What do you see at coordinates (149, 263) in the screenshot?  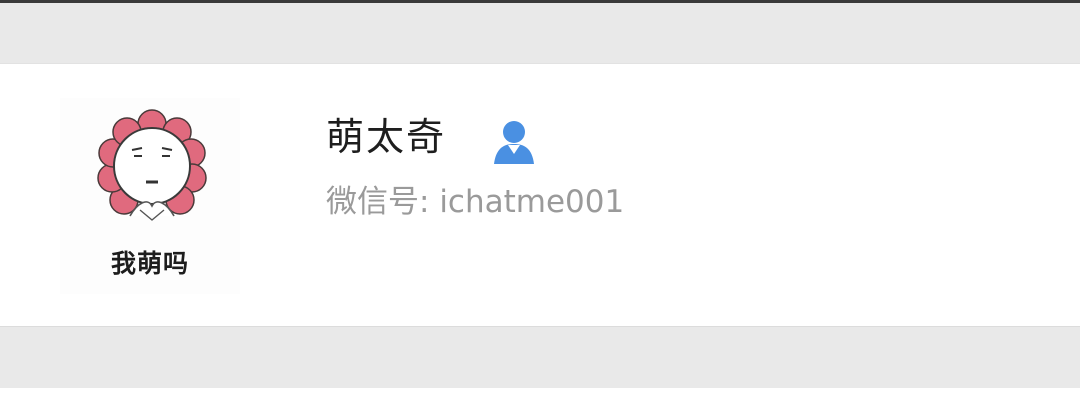 I see `avatar-caption: 我萌吗` at bounding box center [149, 263].